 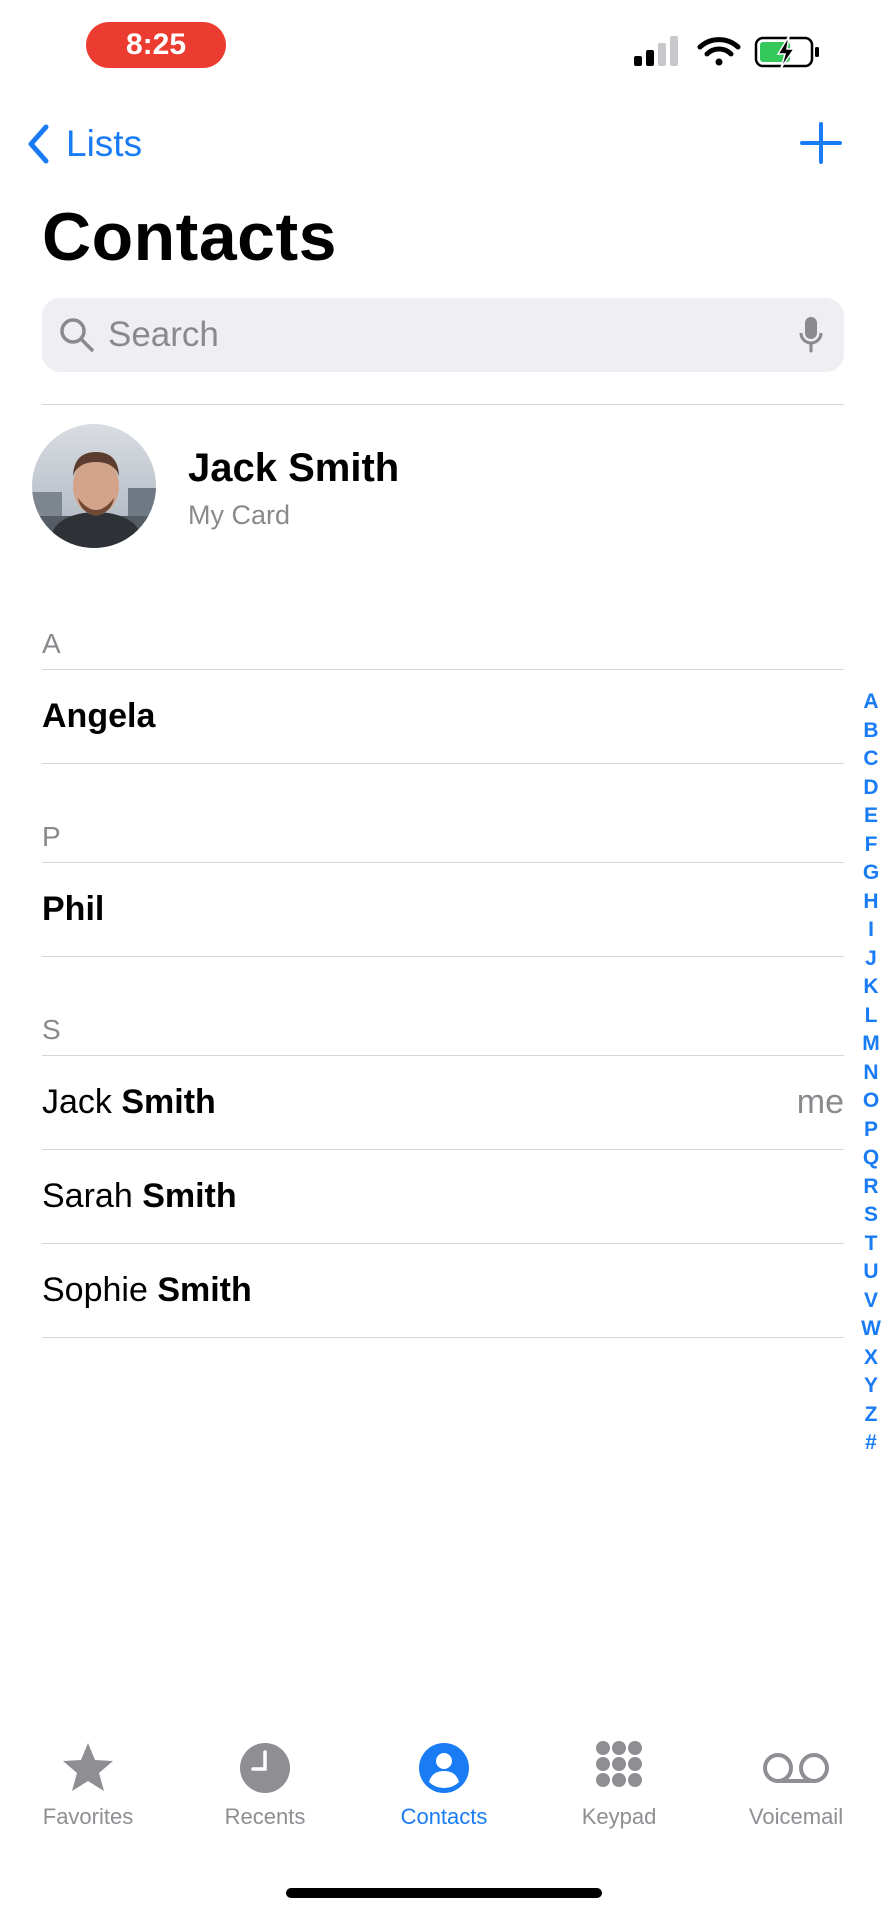 What do you see at coordinates (94, 486) in the screenshot?
I see `avatar` at bounding box center [94, 486].